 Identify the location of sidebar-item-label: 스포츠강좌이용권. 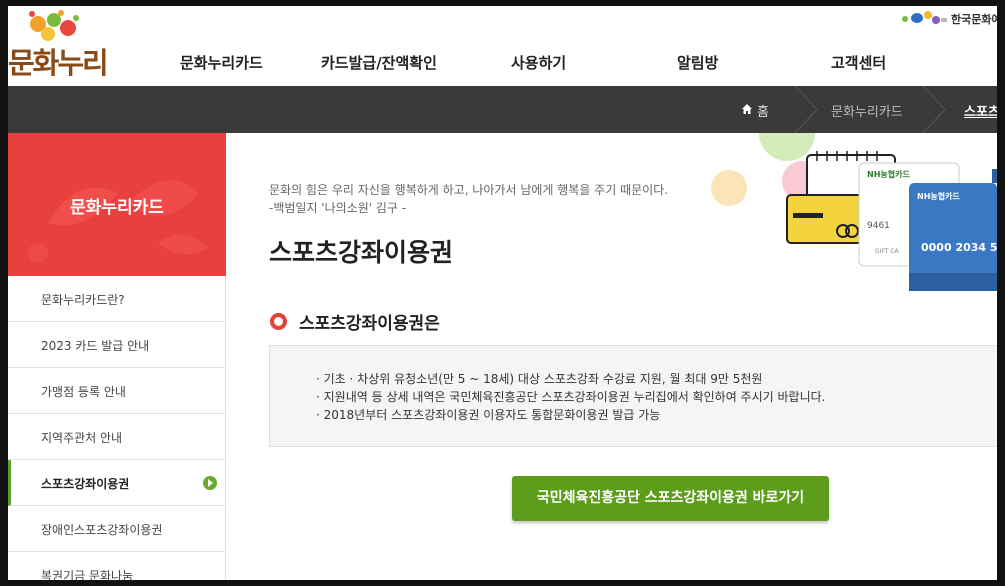
(85, 484).